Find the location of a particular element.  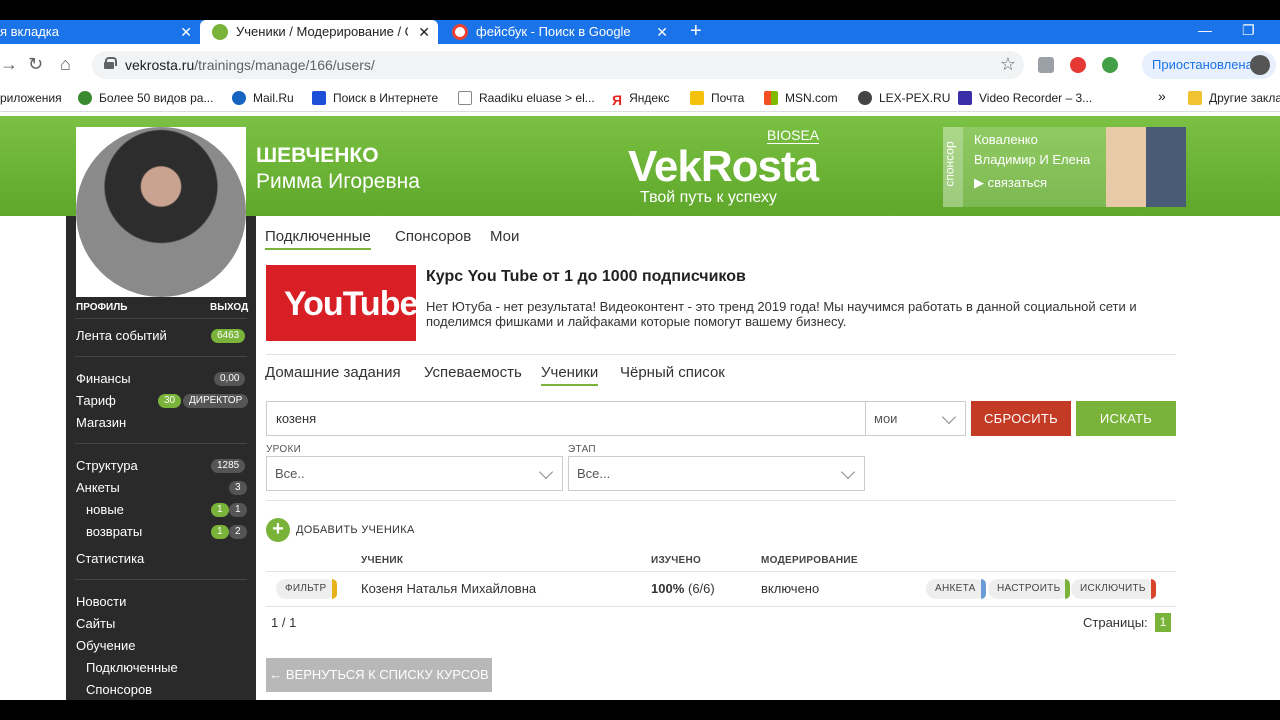

bookmark-star-icon: ☆ is located at coordinates (1008, 64).